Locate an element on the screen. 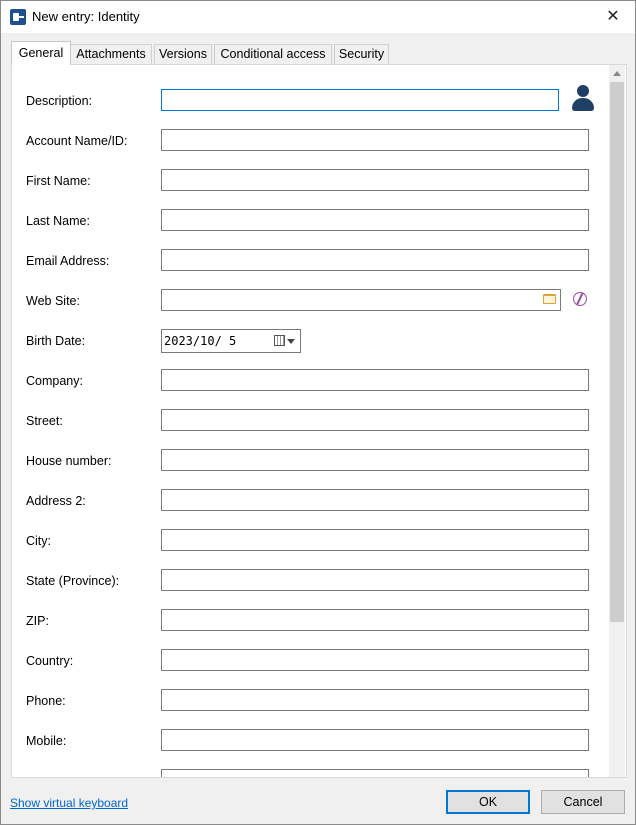  address2-input is located at coordinates (375, 500).